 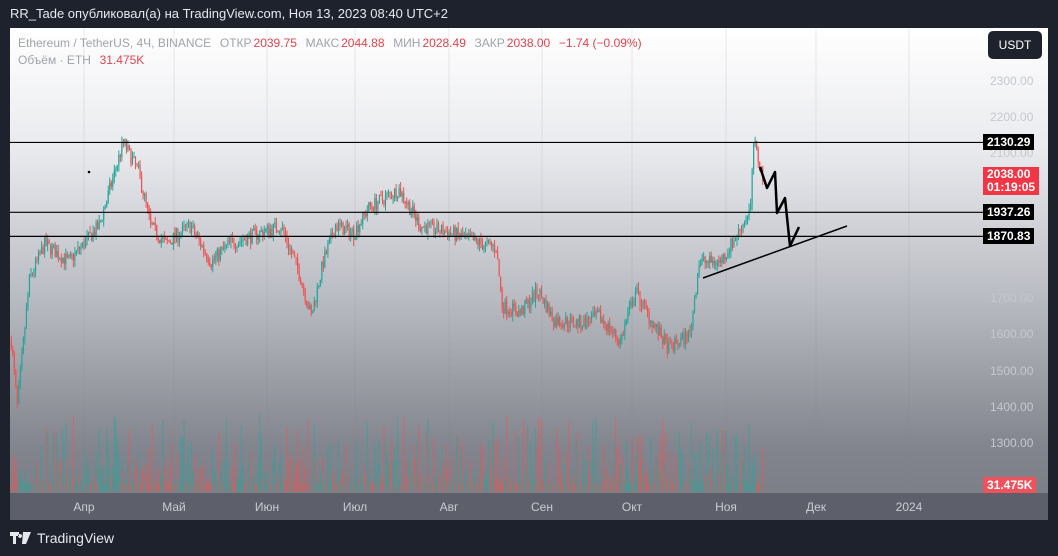 I want to click on currency-button: USDT, so click(x=1015, y=45).